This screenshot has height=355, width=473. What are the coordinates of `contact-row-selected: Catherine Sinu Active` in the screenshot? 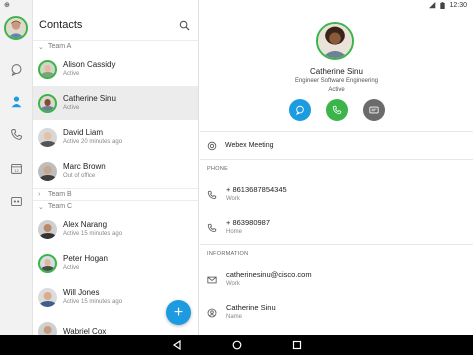 It's located at (115, 103).